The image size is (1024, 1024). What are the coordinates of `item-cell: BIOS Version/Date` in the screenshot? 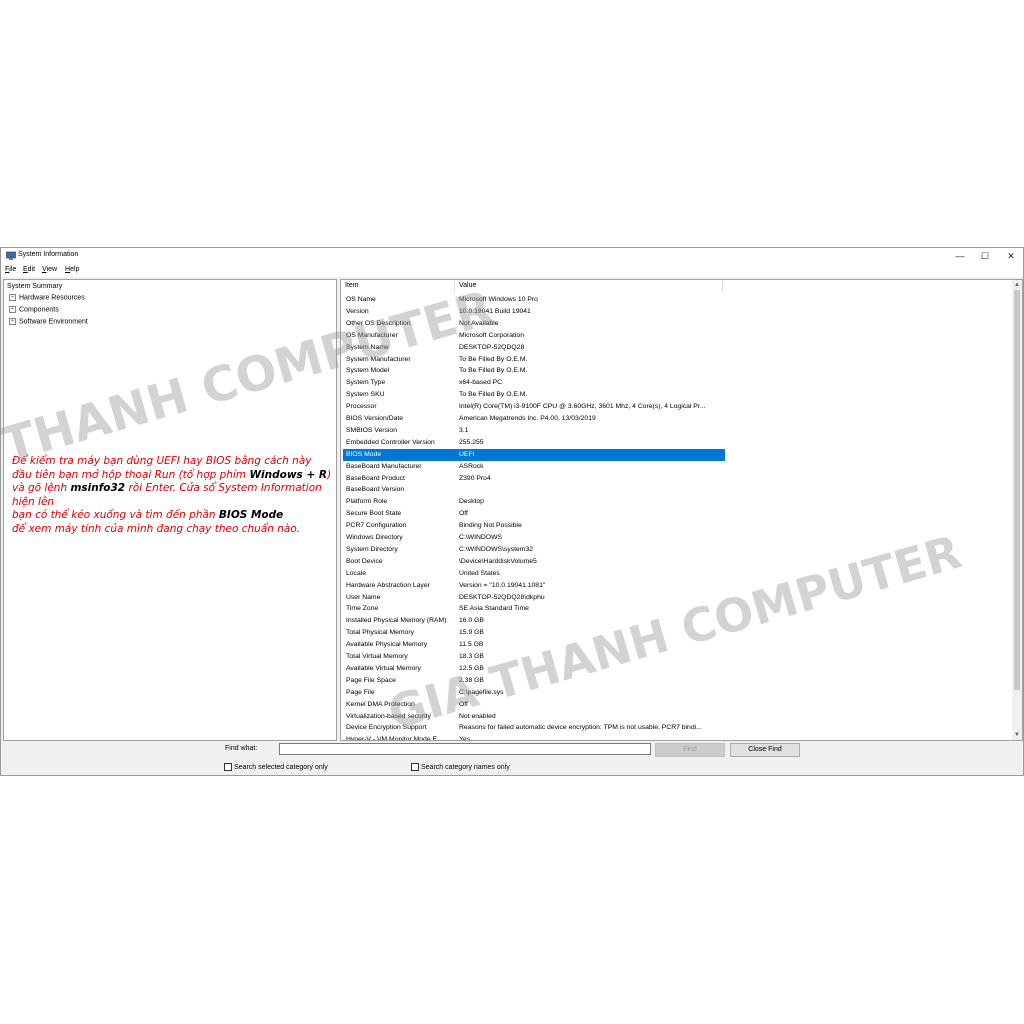 It's located at (375, 418).